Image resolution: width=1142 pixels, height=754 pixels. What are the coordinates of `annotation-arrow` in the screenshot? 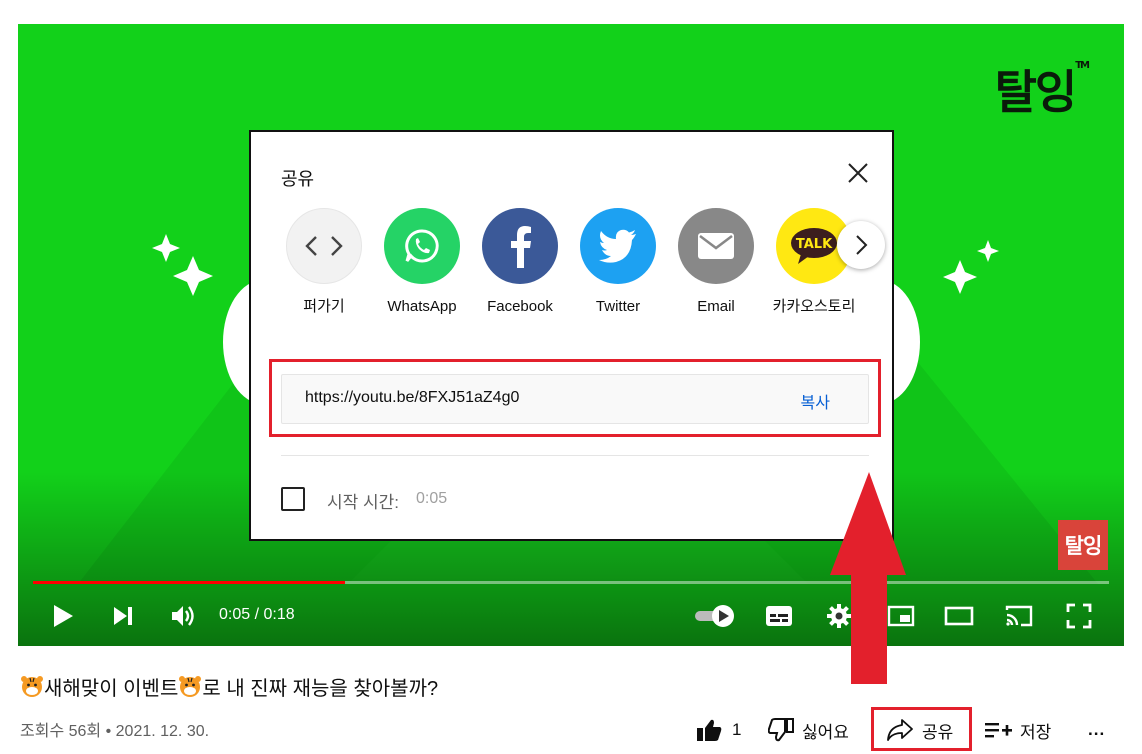 It's located at (868, 578).